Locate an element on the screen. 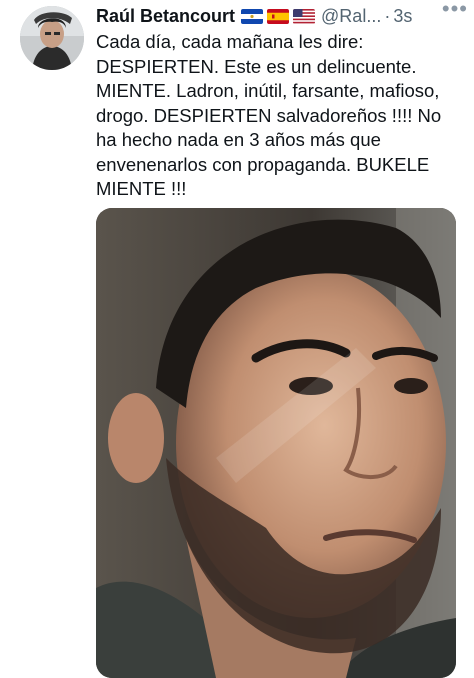  tweet-timestamp: 3s is located at coordinates (402, 16).